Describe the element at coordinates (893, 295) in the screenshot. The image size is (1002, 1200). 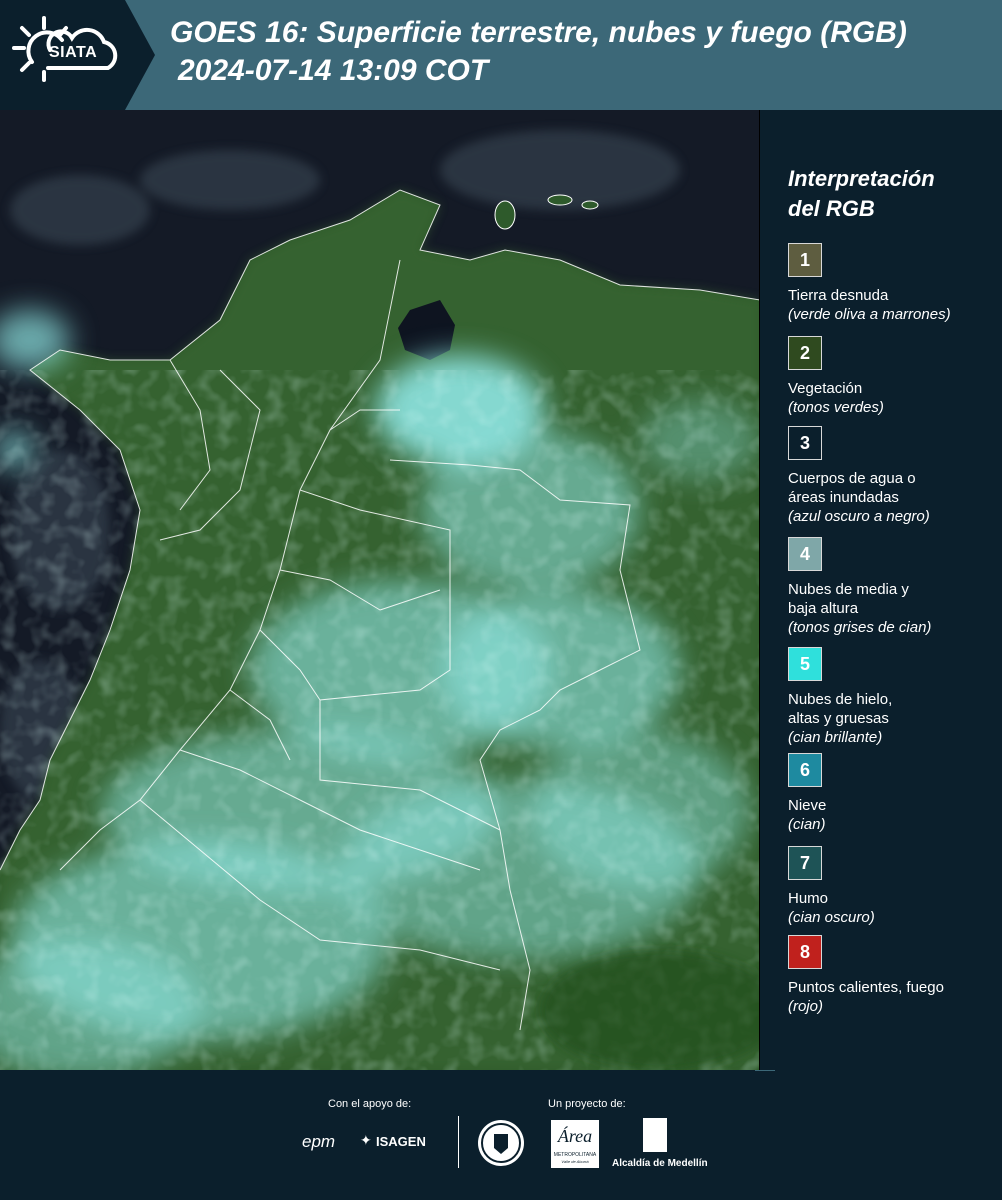
I see `legend-item-label: Tierra desnuda` at that location.